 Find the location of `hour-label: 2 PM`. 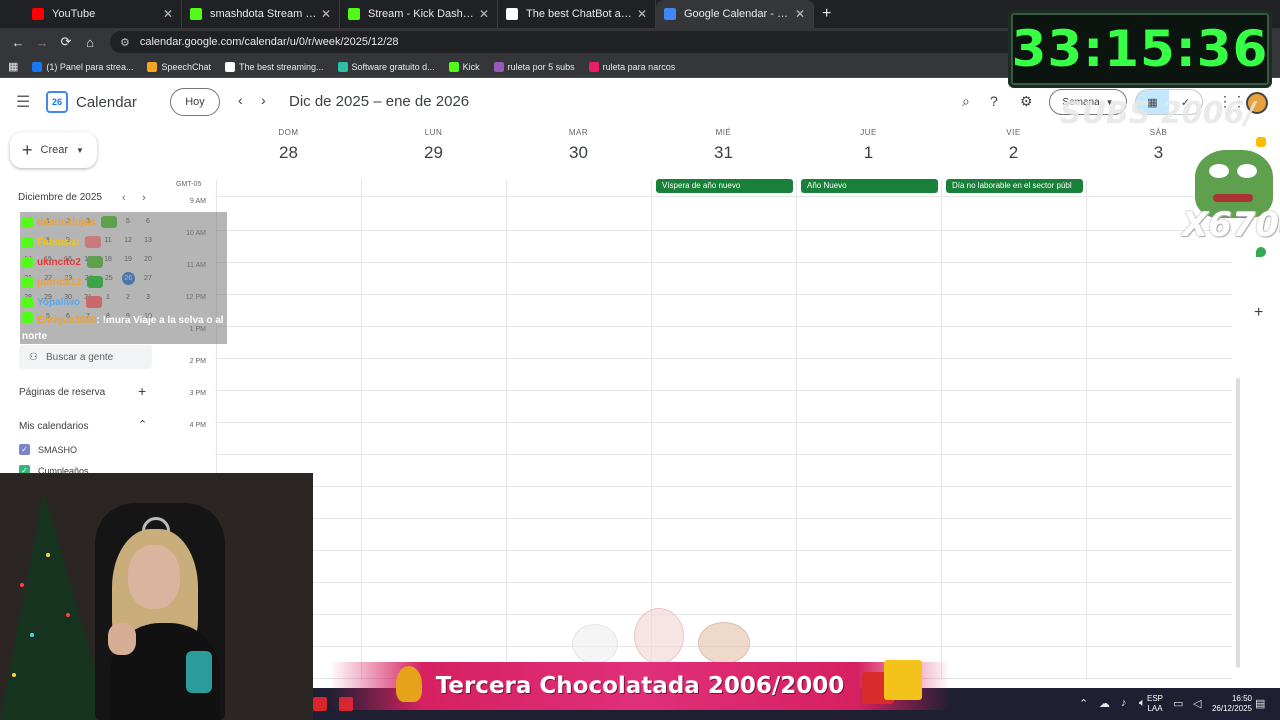

hour-label: 2 PM is located at coordinates (197, 361).